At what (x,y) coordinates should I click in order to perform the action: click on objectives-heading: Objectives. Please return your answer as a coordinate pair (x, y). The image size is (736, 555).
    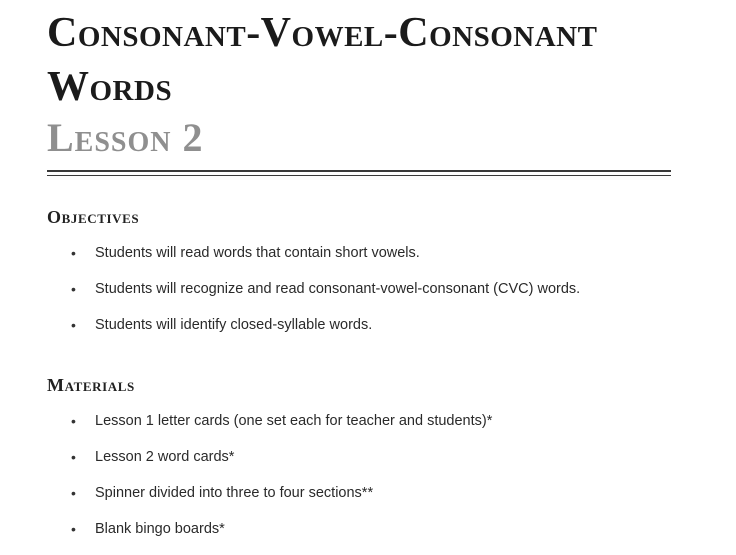
    Looking at the image, I should click on (93, 217).